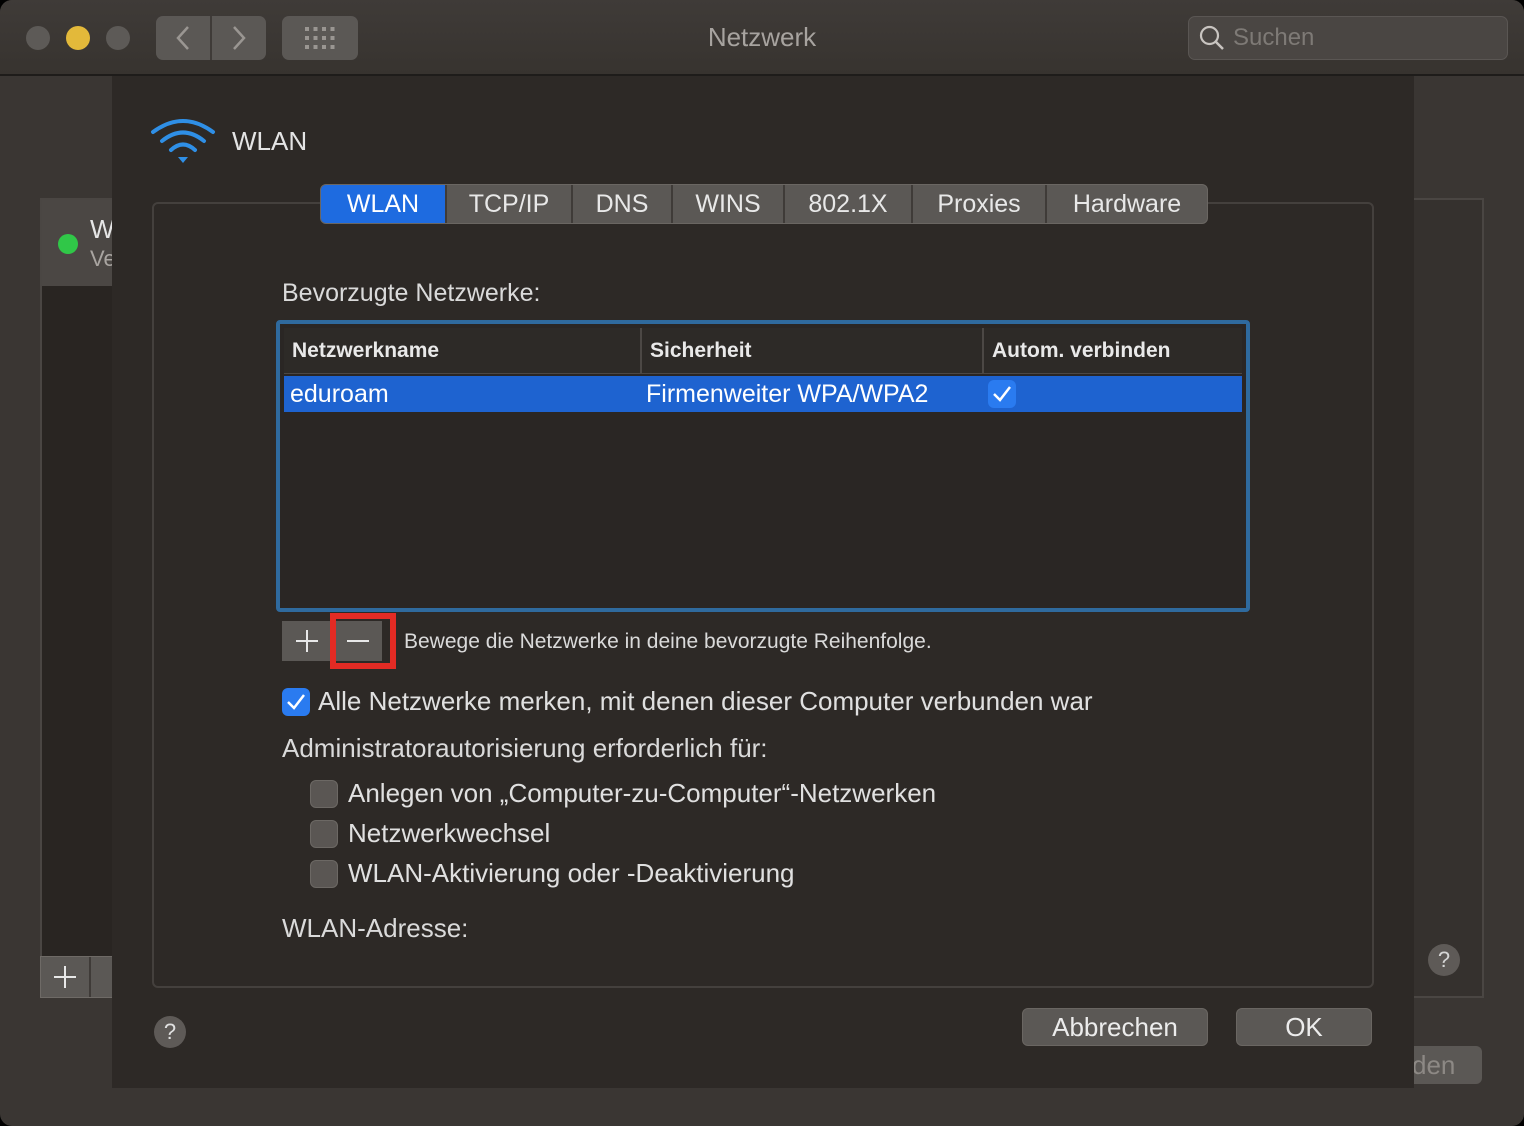  Describe the element at coordinates (1211, 37) in the screenshot. I see `search-icon` at that location.